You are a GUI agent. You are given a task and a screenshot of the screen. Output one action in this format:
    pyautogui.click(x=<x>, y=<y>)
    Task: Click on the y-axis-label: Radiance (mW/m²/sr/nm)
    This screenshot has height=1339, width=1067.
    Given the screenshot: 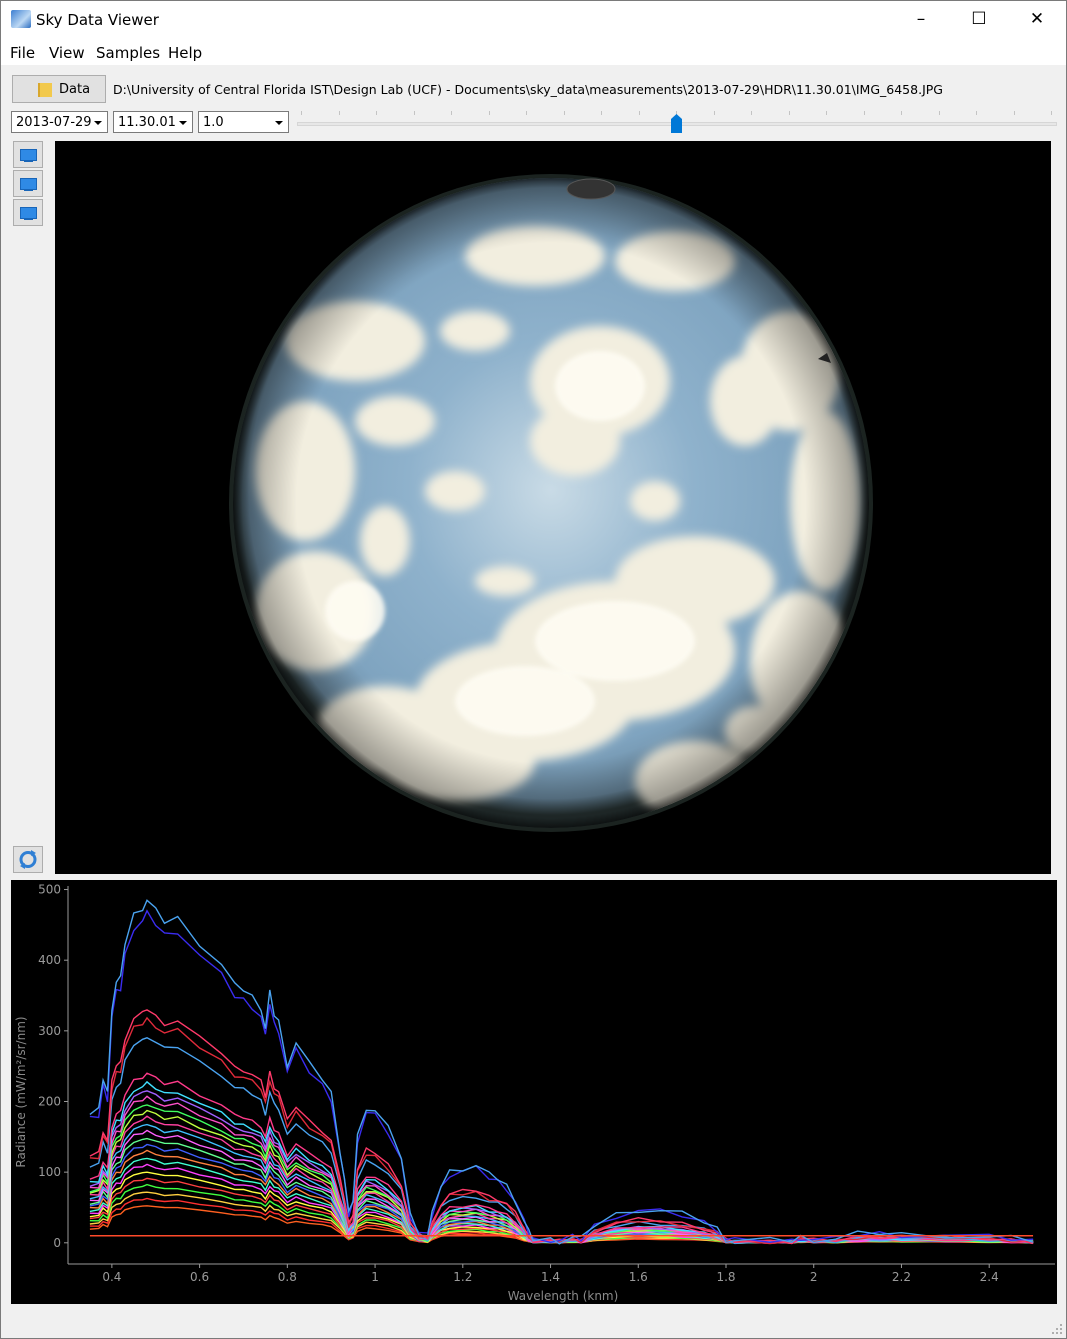 What is the action you would take?
    pyautogui.click(x=21, y=1091)
    